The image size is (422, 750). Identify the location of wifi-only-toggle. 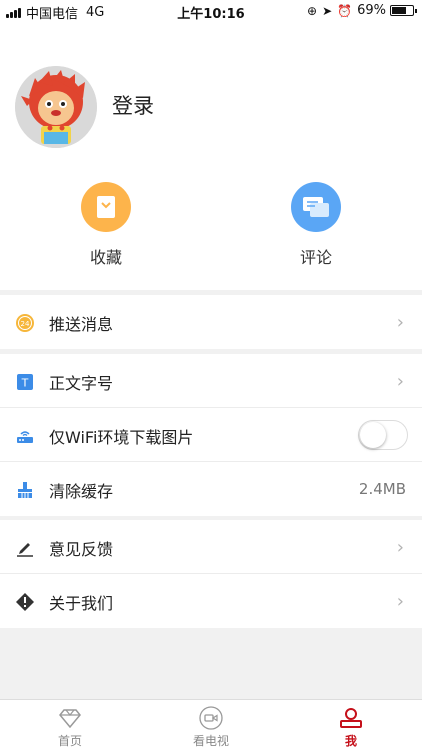
(383, 435).